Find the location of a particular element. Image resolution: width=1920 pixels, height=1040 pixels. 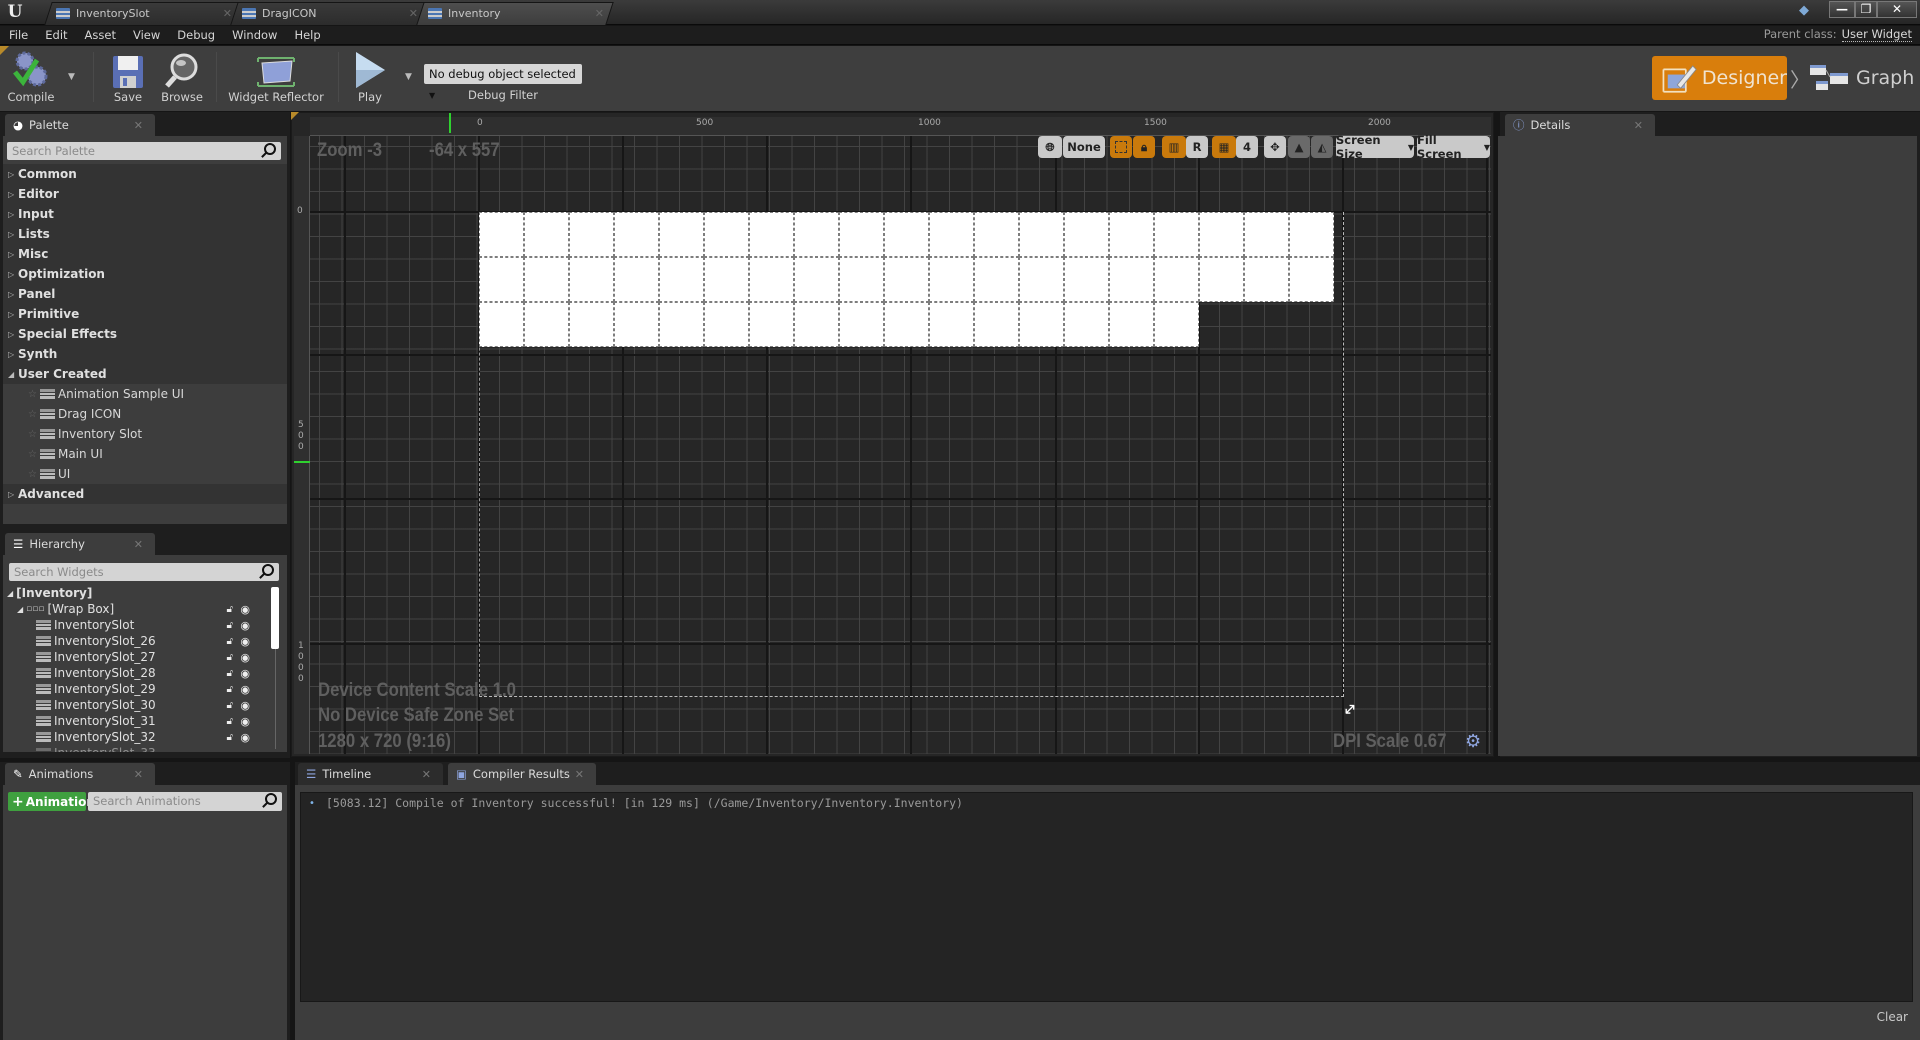

palette-search-input: Search Palette is located at coordinates (144, 151).